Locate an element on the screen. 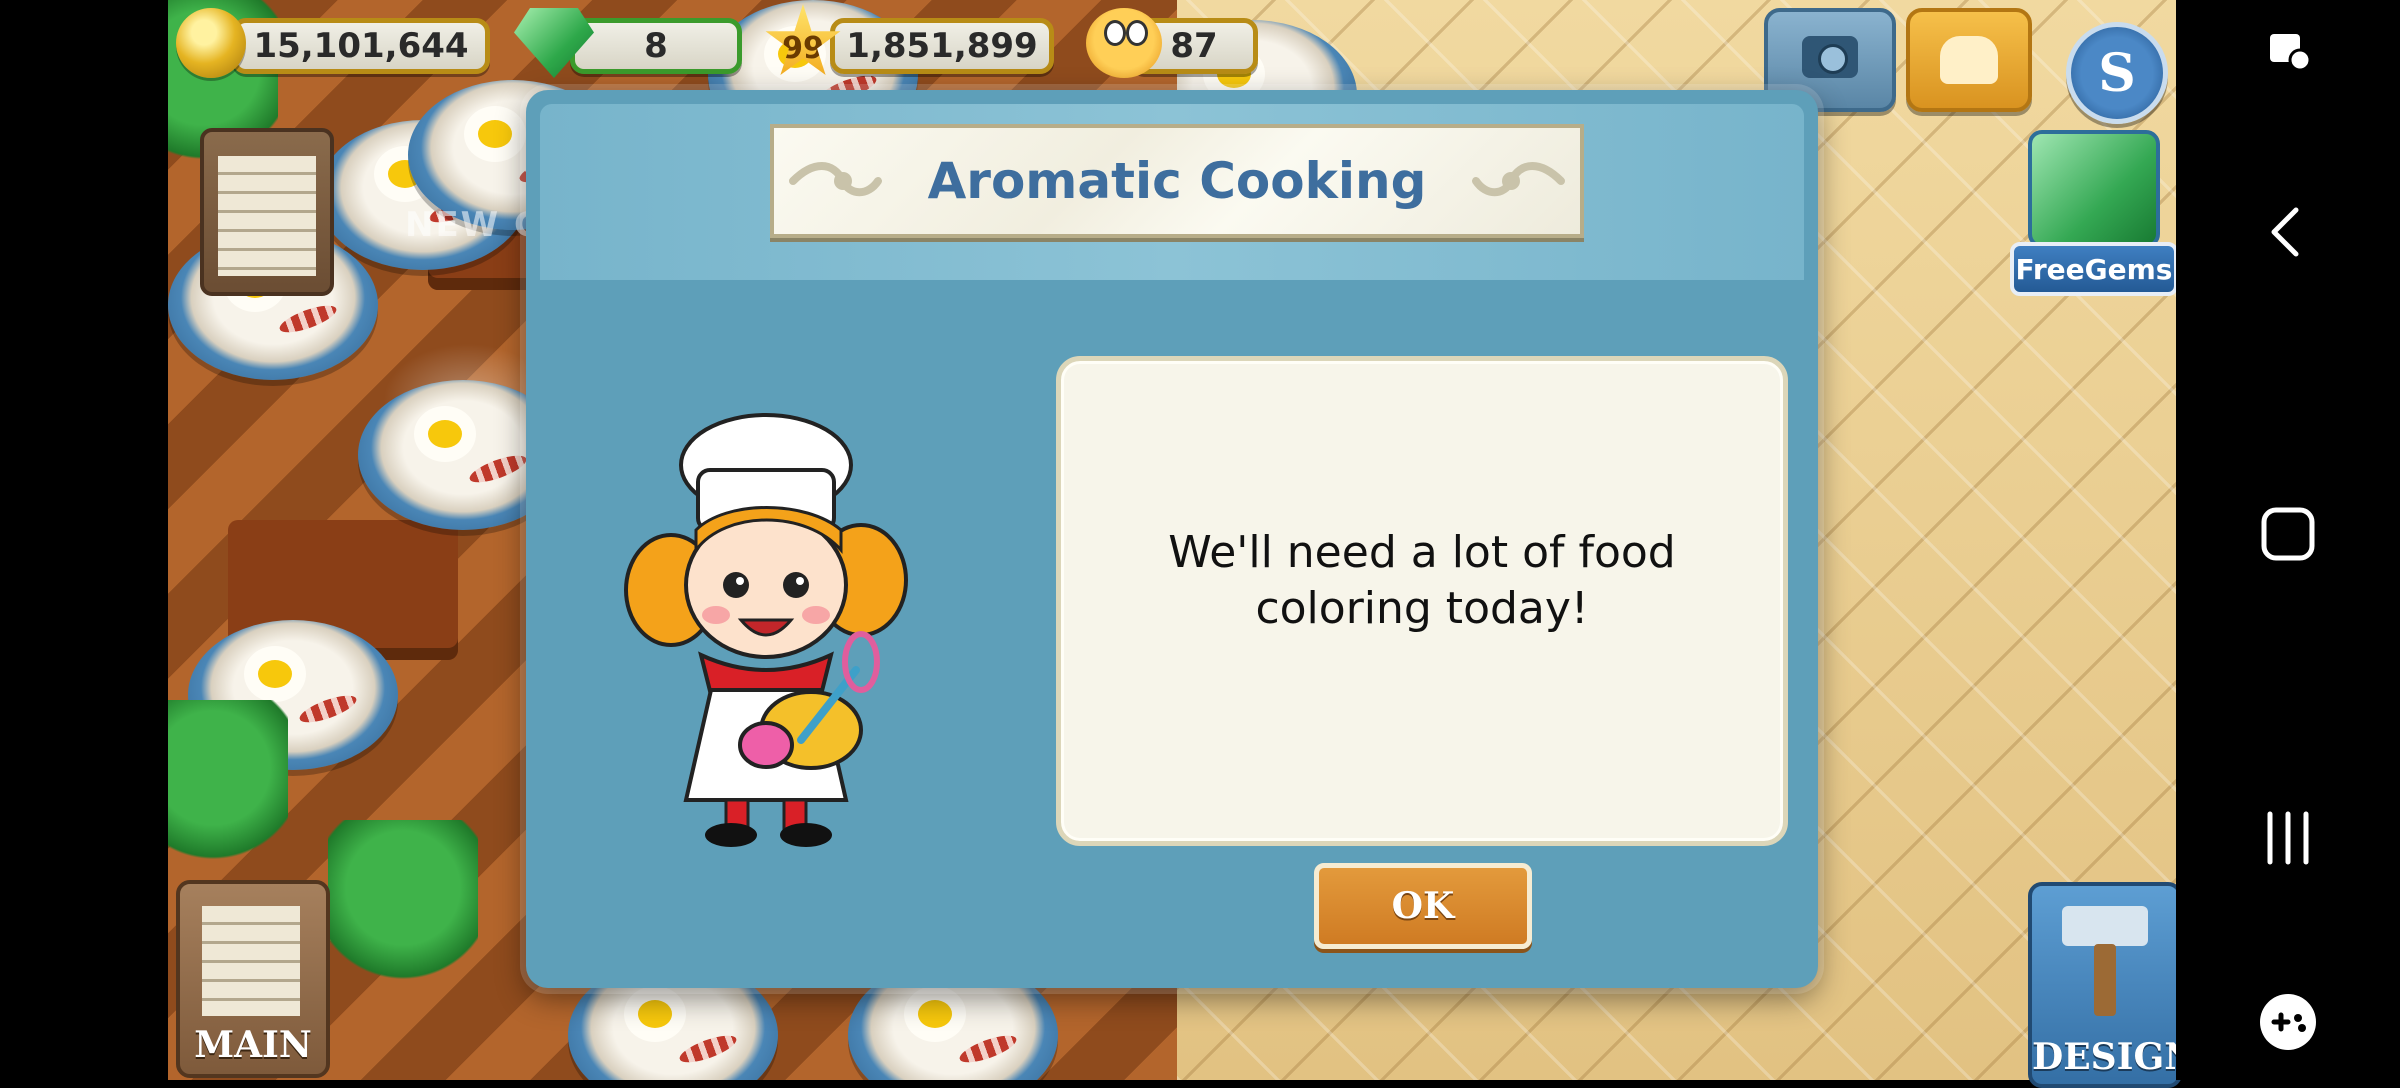 This screenshot has height=1088, width=2400. social-button: S is located at coordinates (2117, 73).